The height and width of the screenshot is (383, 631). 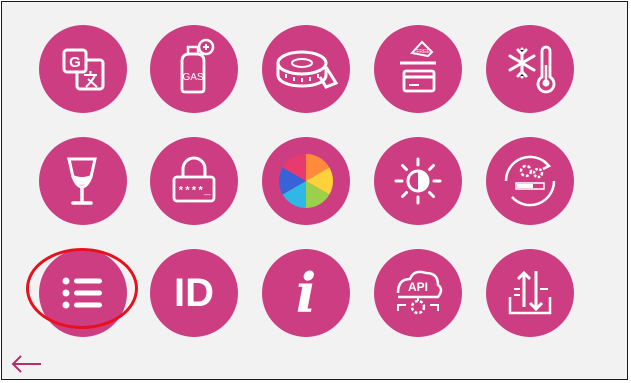 I want to click on color-wheel-icon, so click(x=306, y=181).